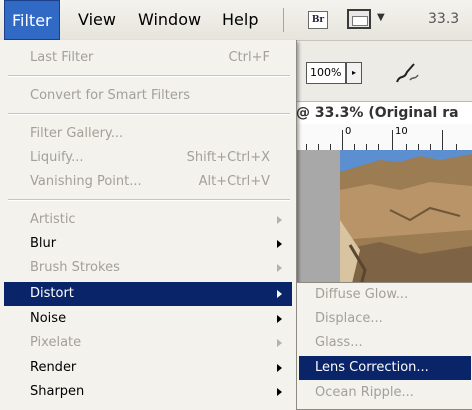  Describe the element at coordinates (283, 20) in the screenshot. I see `menubar-divider` at that location.